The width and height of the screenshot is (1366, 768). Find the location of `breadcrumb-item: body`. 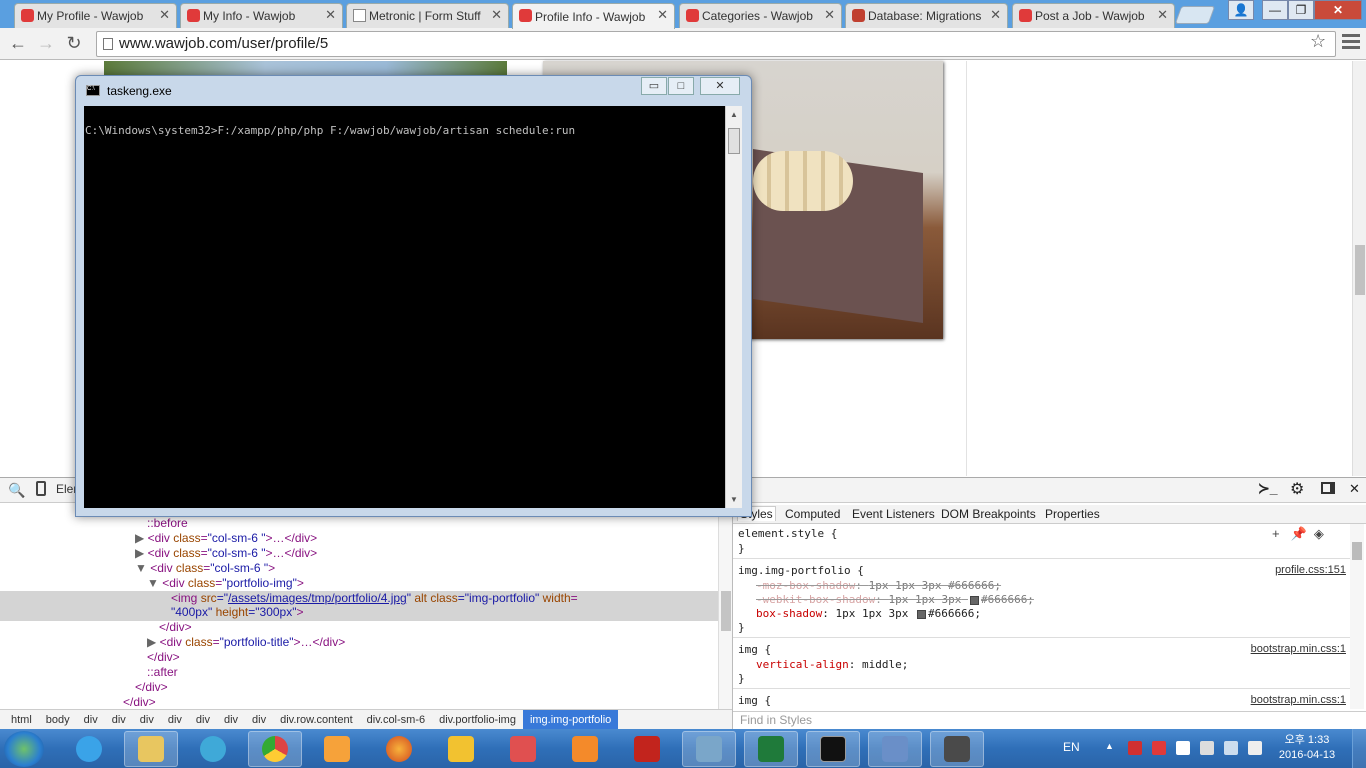

breadcrumb-item: body is located at coordinates (58, 720).